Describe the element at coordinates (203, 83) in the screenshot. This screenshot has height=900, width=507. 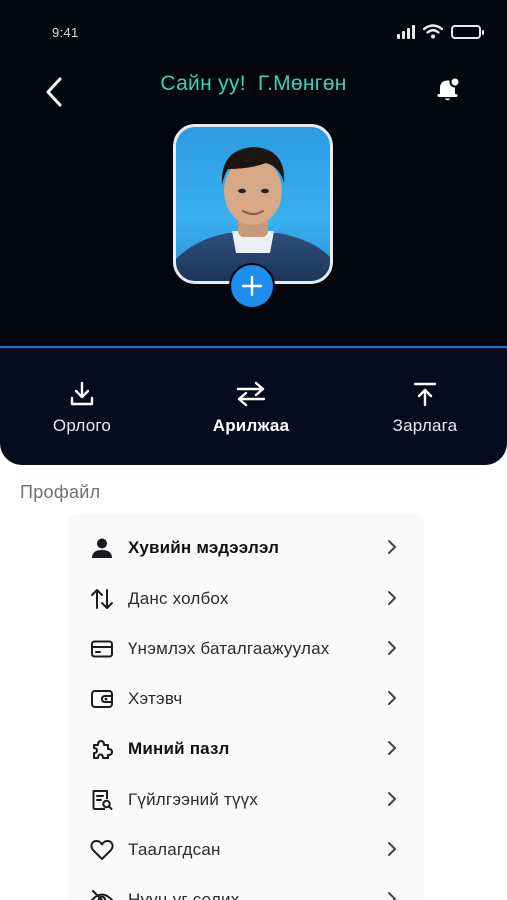
I see `greeting-text: Сайн уу!` at that location.